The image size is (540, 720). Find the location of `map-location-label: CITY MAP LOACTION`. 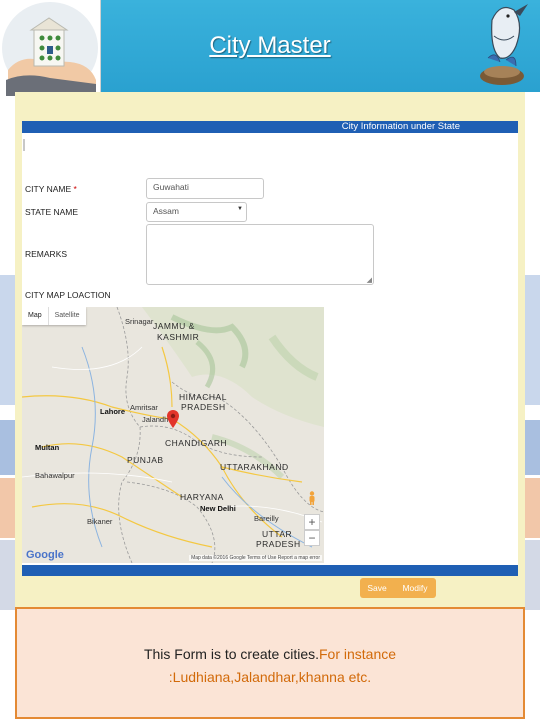

map-location-label: CITY MAP LOACTION is located at coordinates (68, 295).